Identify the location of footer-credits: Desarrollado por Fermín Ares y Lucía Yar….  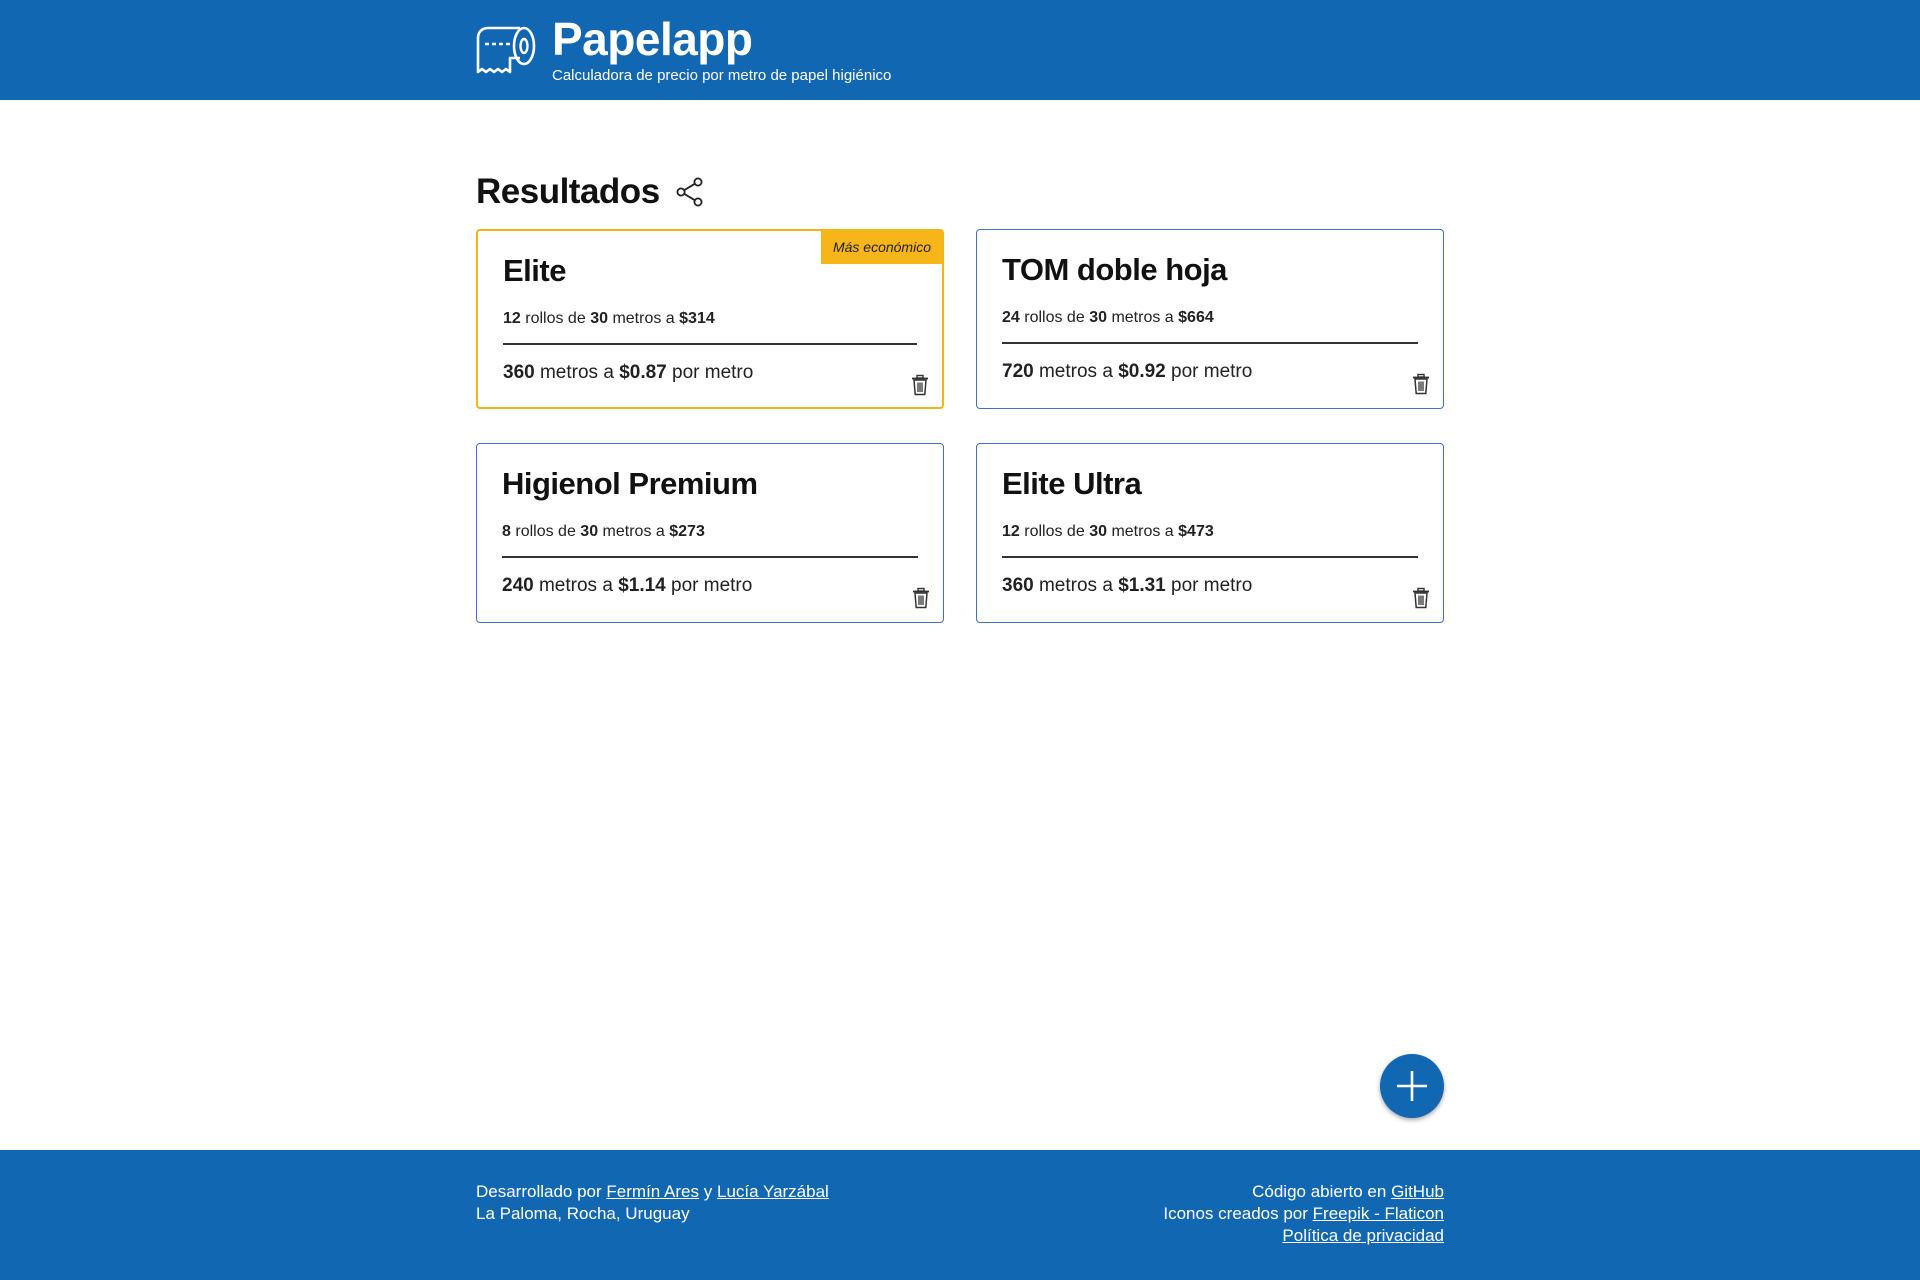
(652, 1202).